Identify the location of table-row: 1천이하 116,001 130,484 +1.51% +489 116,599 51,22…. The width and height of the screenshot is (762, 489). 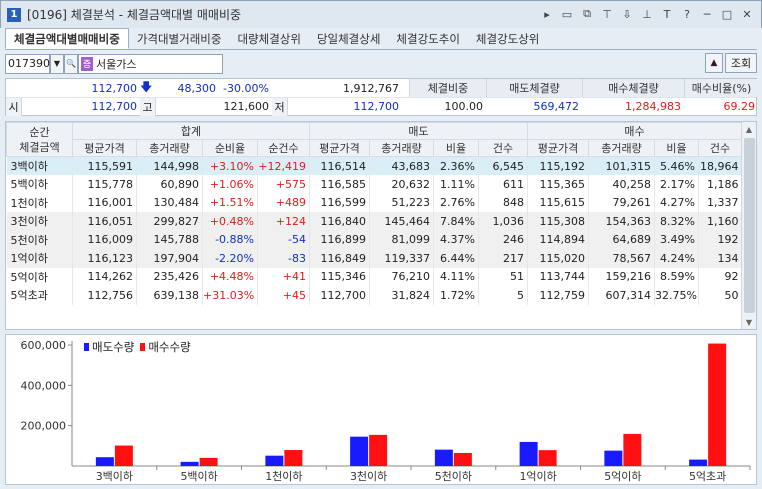
(374, 202).